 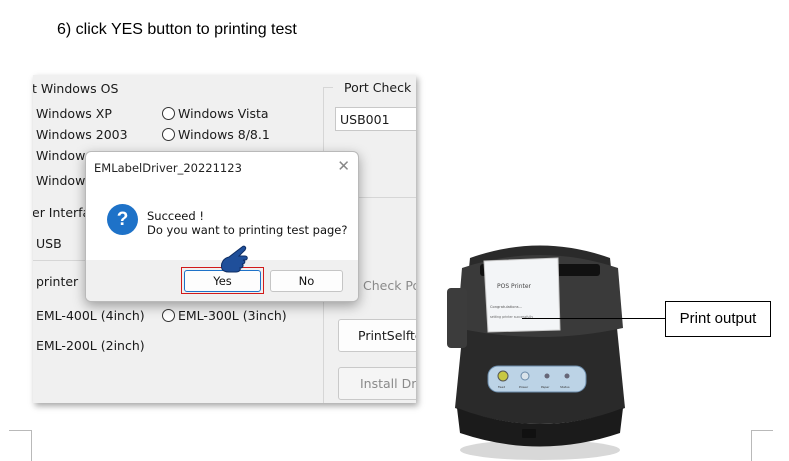 I want to click on os-option-windows-b: Windows, so click(x=64, y=180).